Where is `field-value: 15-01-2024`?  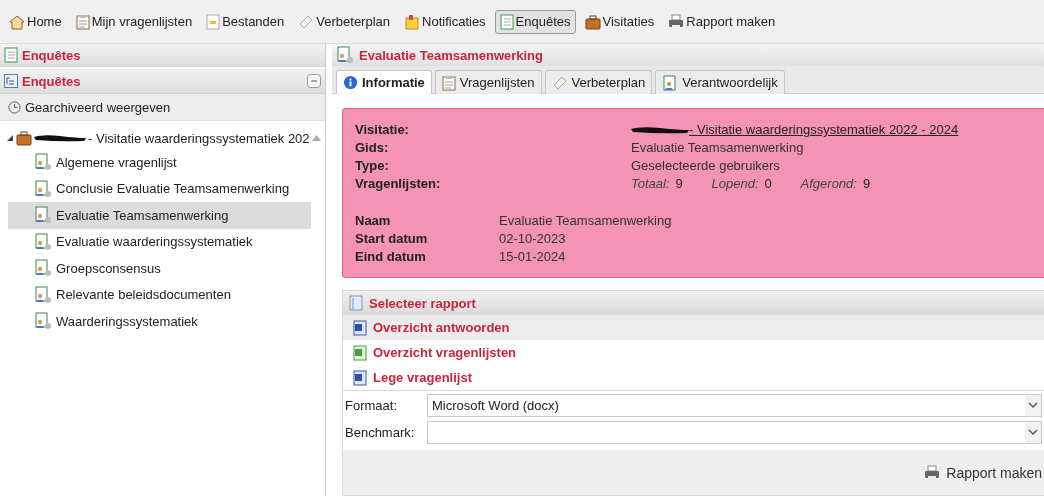 field-value: 15-01-2024 is located at coordinates (533, 256).